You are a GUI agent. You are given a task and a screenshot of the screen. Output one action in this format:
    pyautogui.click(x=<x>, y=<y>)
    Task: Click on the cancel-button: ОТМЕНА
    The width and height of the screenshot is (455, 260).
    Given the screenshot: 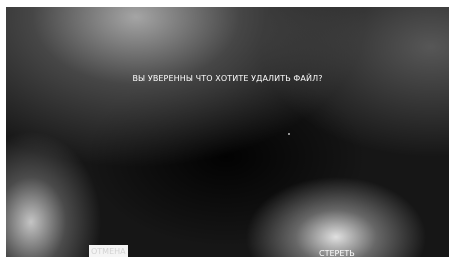 What is the action you would take?
    pyautogui.click(x=108, y=251)
    